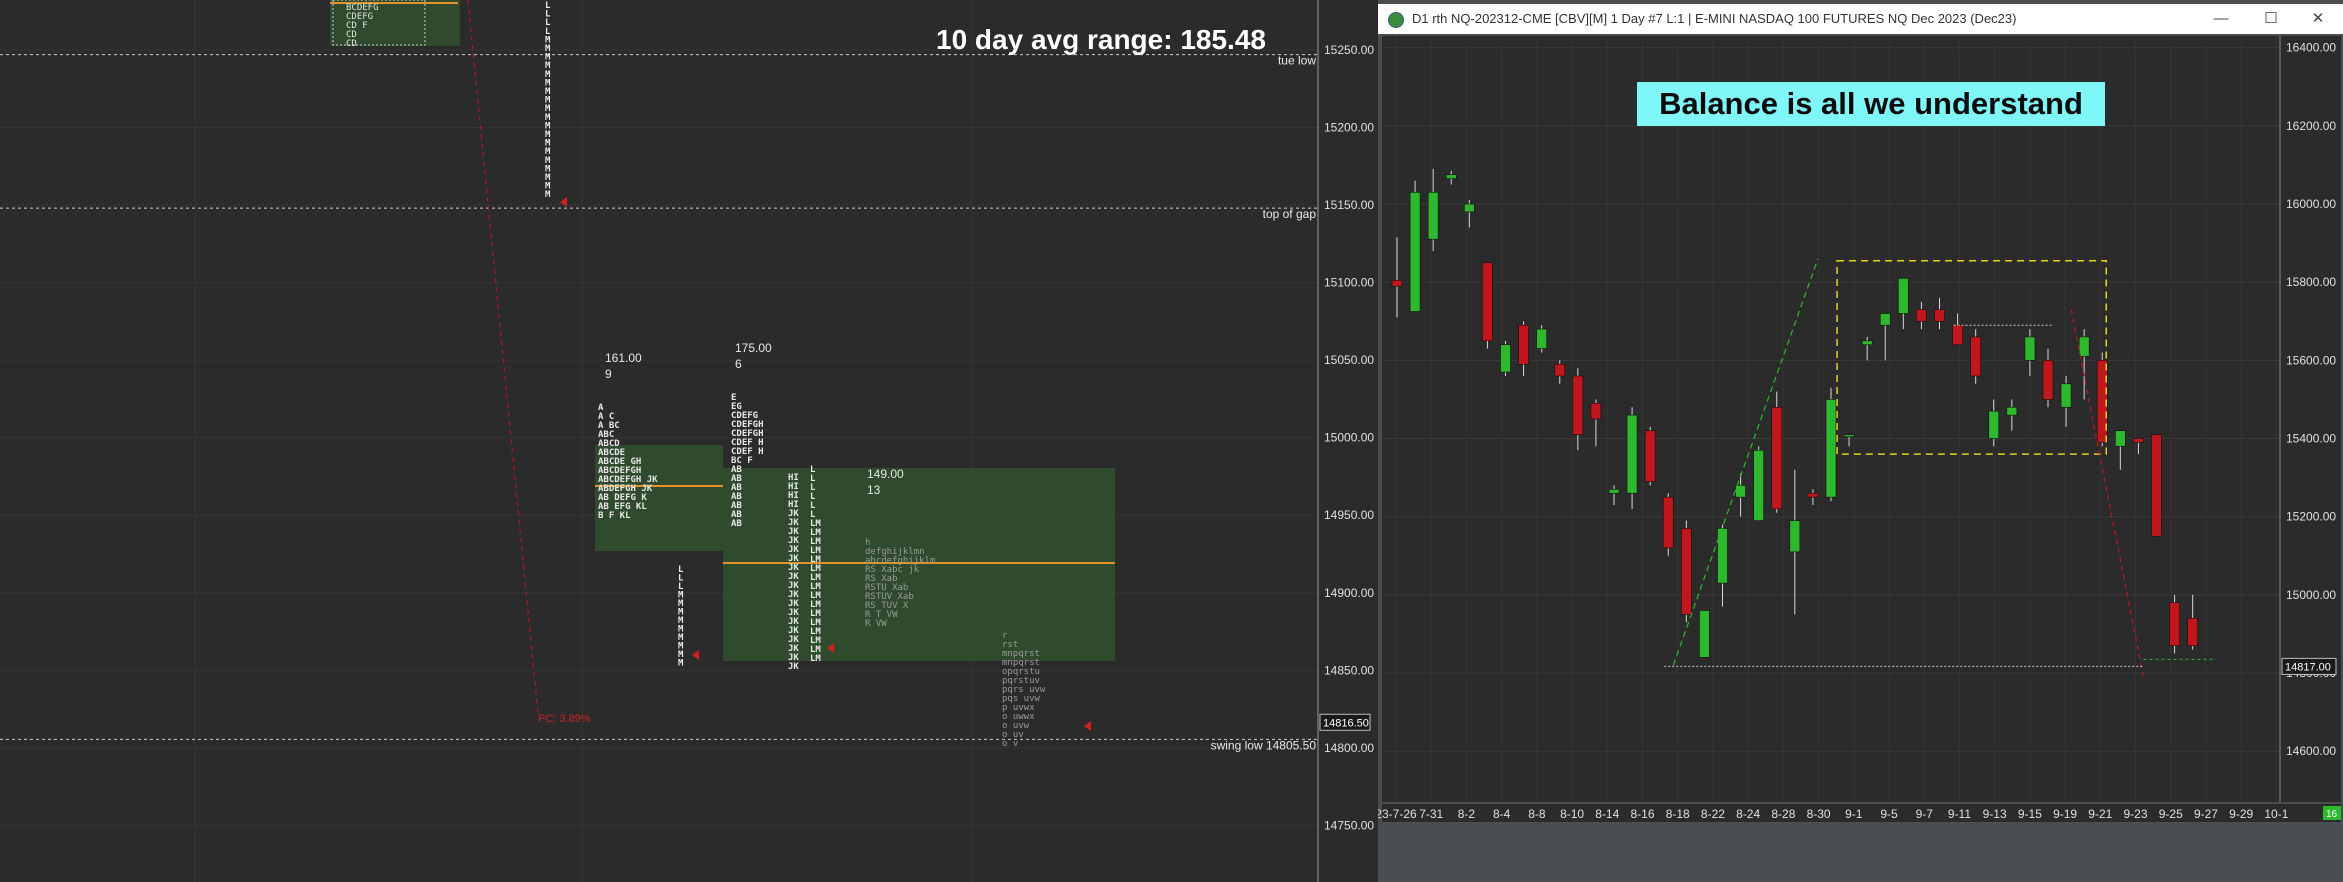 The image size is (2343, 882). Describe the element at coordinates (793, 667) in the screenshot. I see `tpo-letter: JK` at that location.